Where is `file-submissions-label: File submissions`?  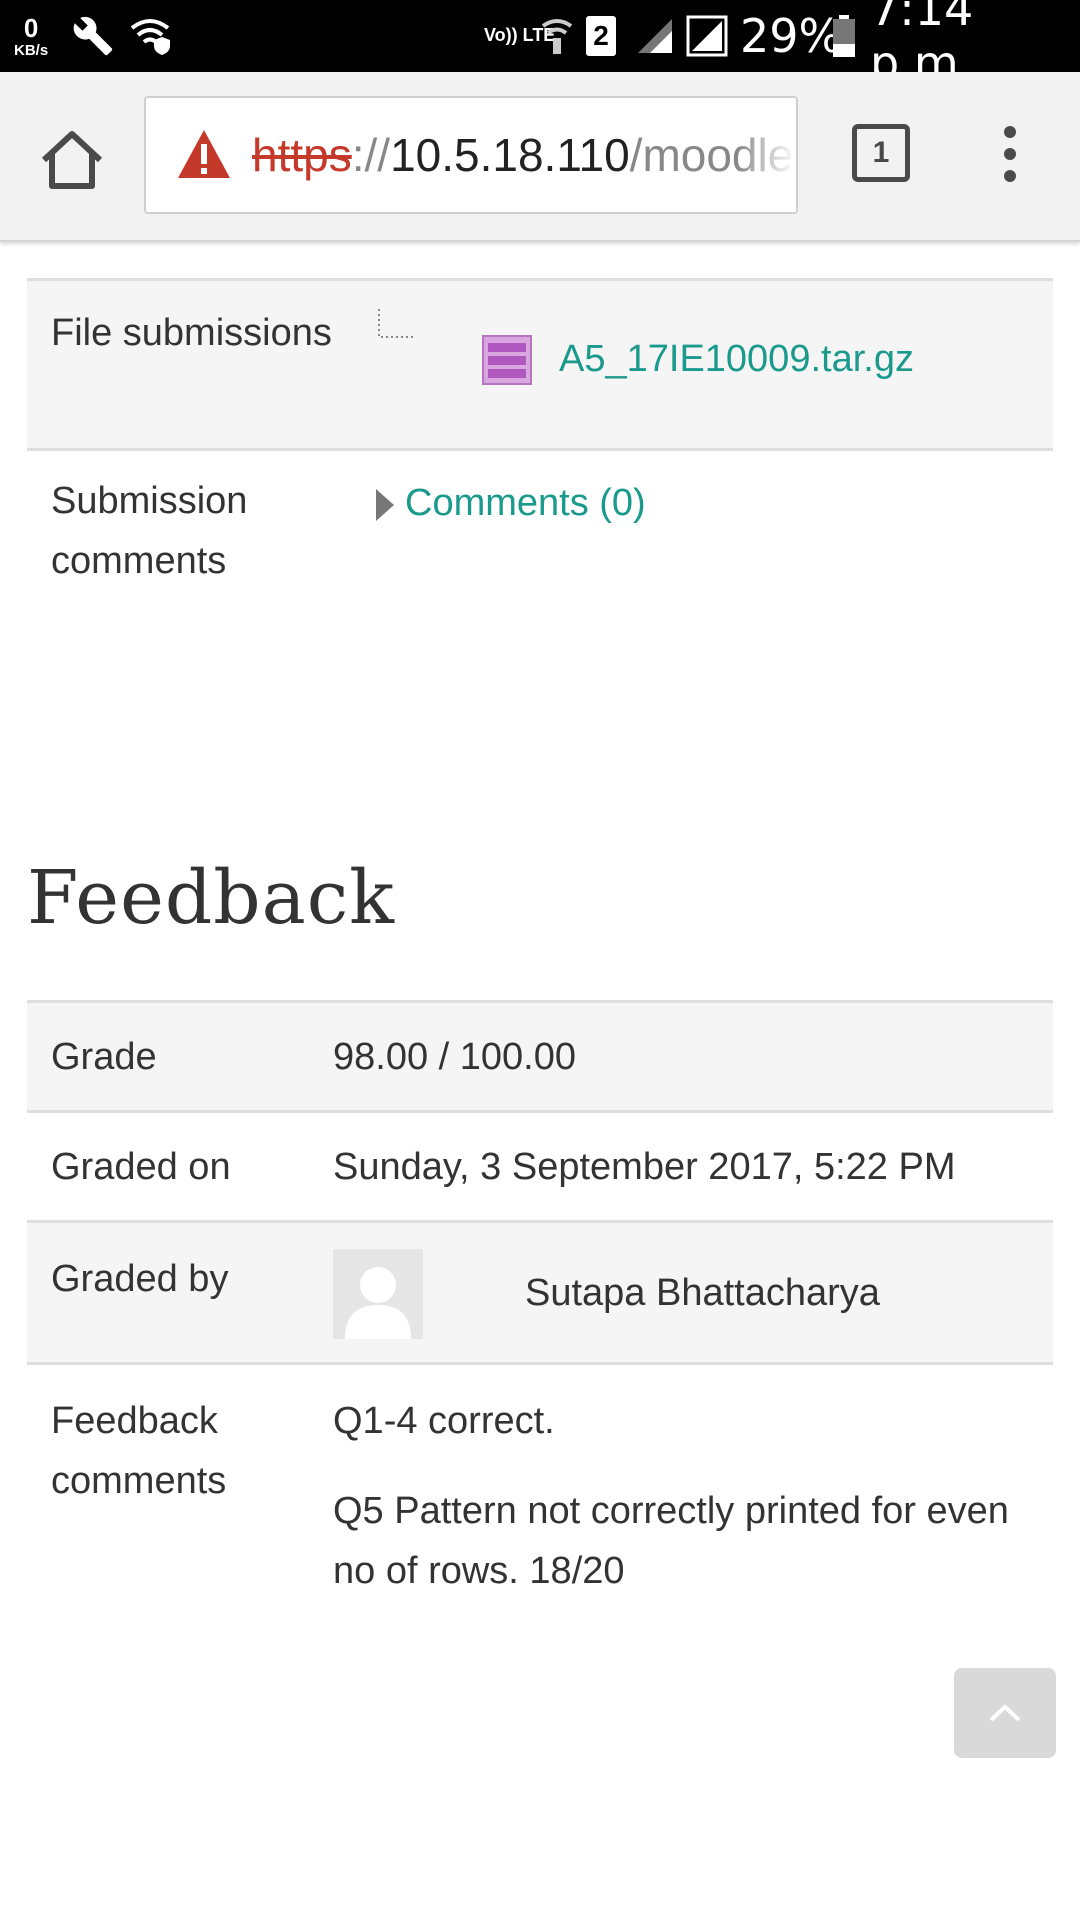
file-submissions-label: File submissions is located at coordinates (191, 333).